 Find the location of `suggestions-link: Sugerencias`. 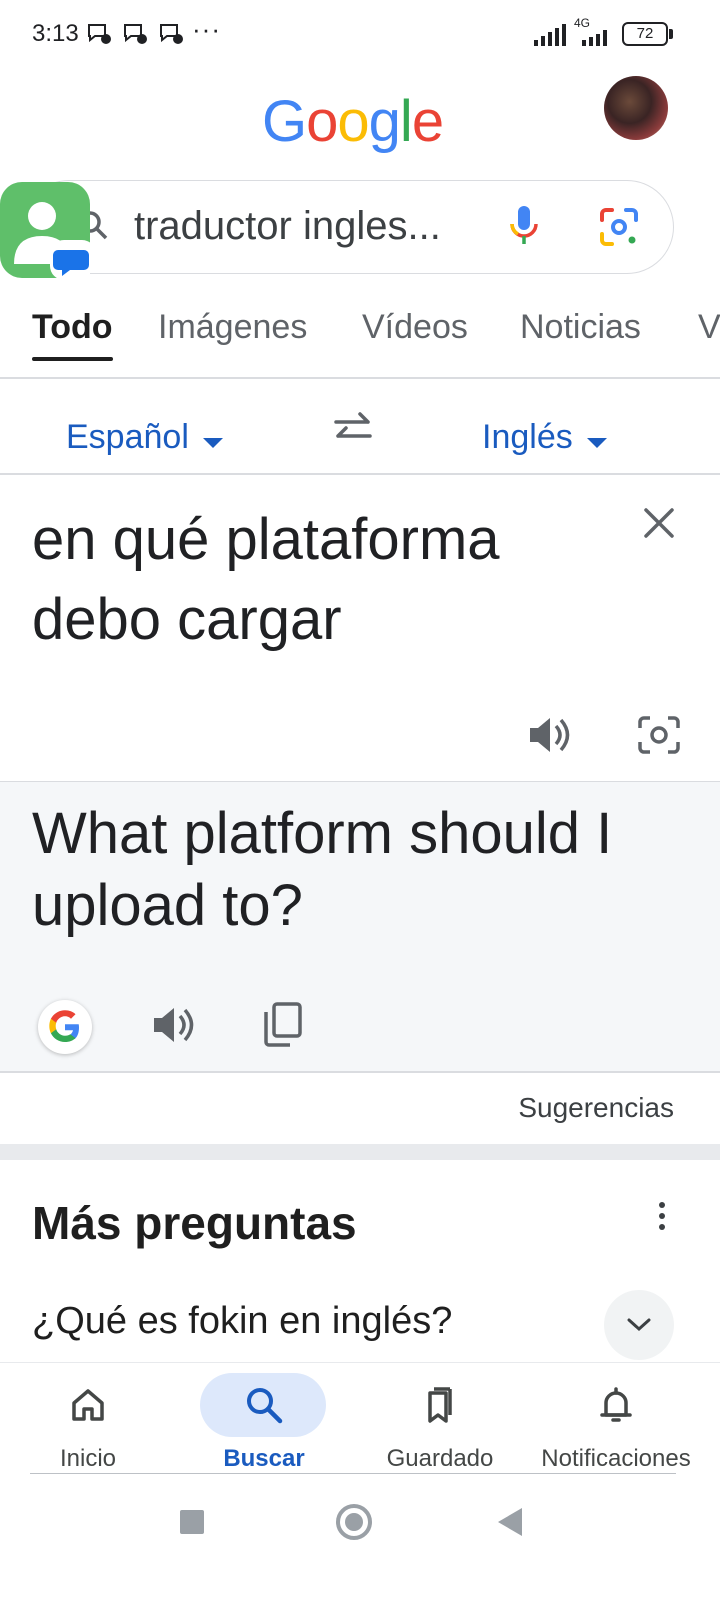

suggestions-link: Sugerencias is located at coordinates (596, 1108).